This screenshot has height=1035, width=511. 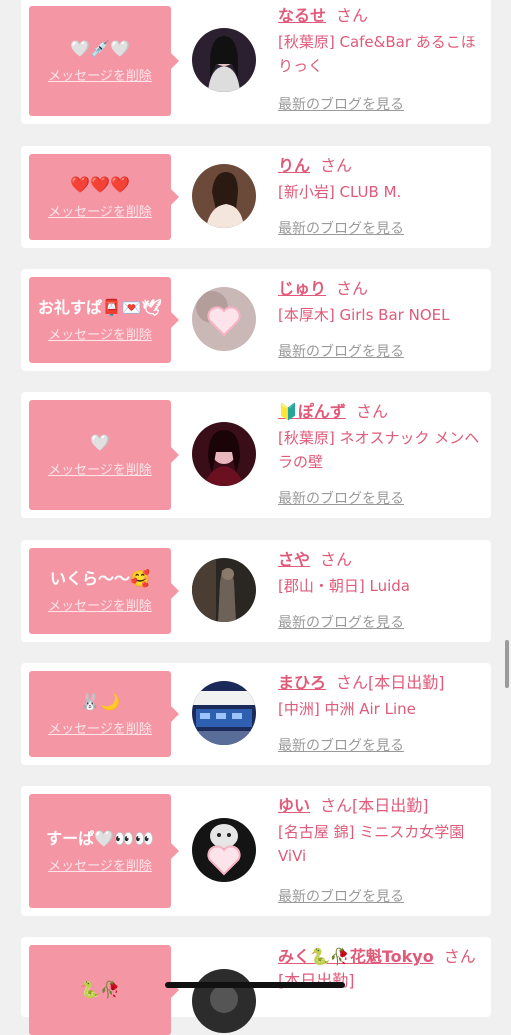 I want to click on message-bubble: 🤍 メッセージを削除, so click(x=104, y=455).